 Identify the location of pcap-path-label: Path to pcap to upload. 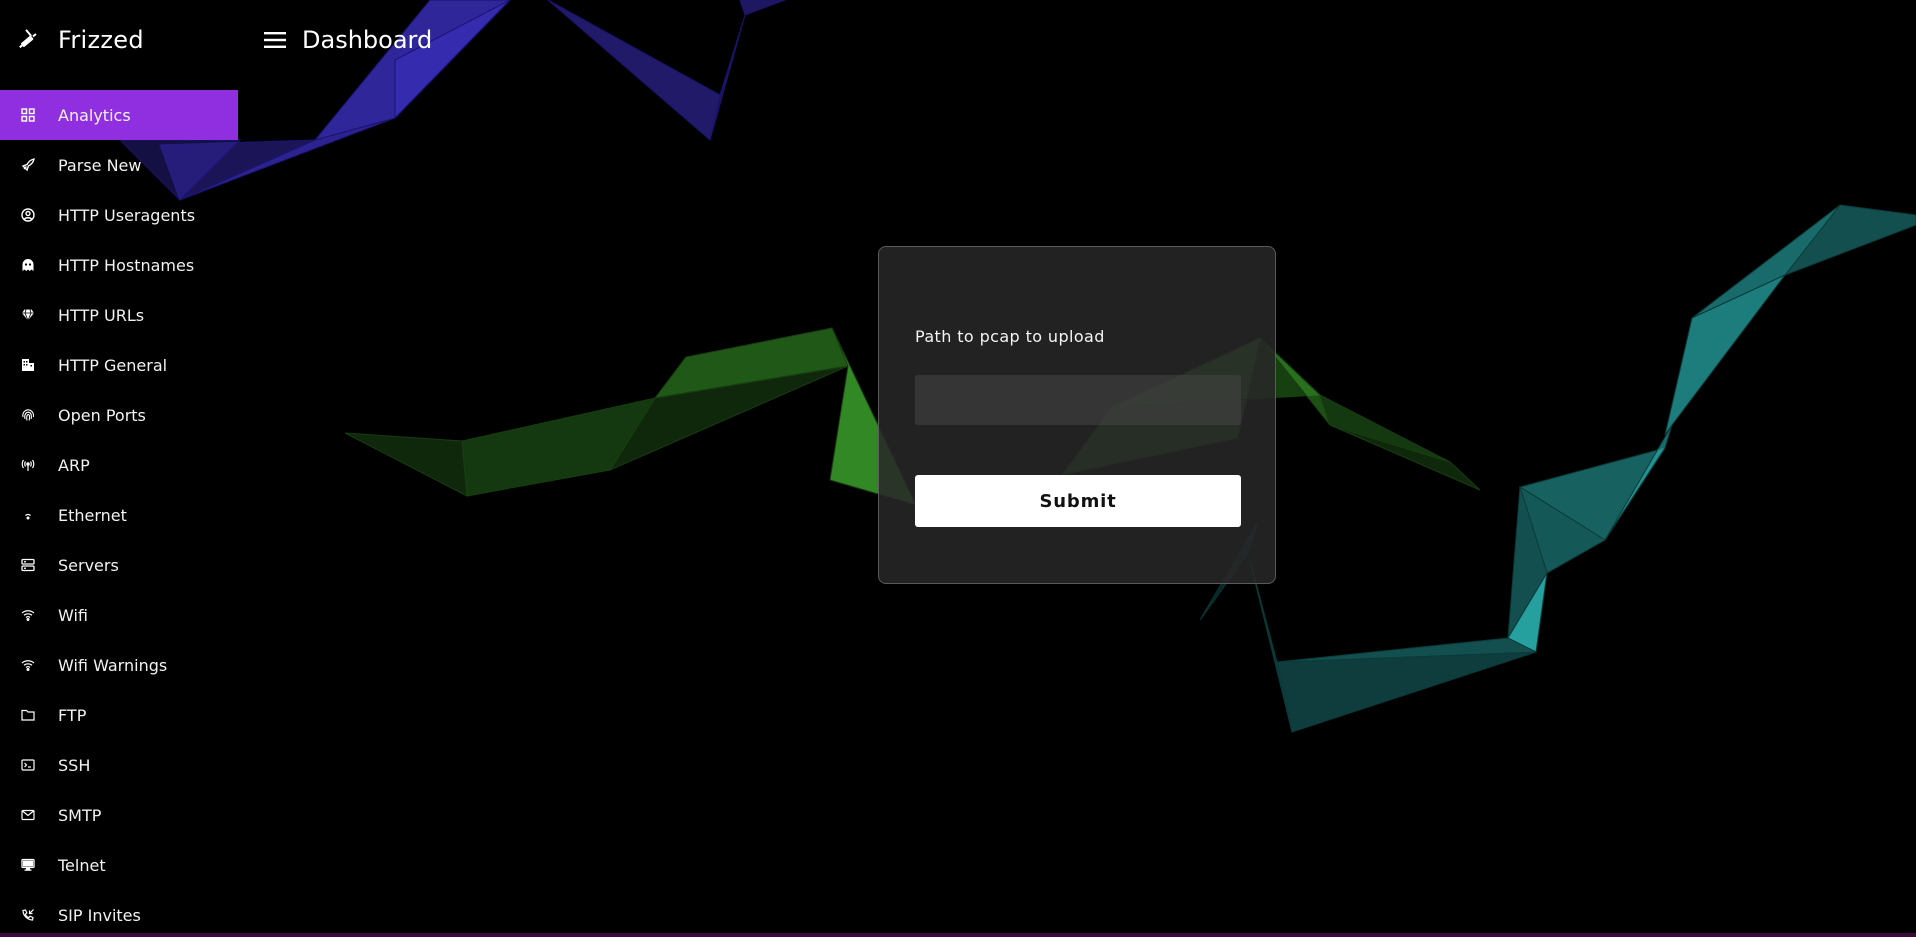
(1010, 336).